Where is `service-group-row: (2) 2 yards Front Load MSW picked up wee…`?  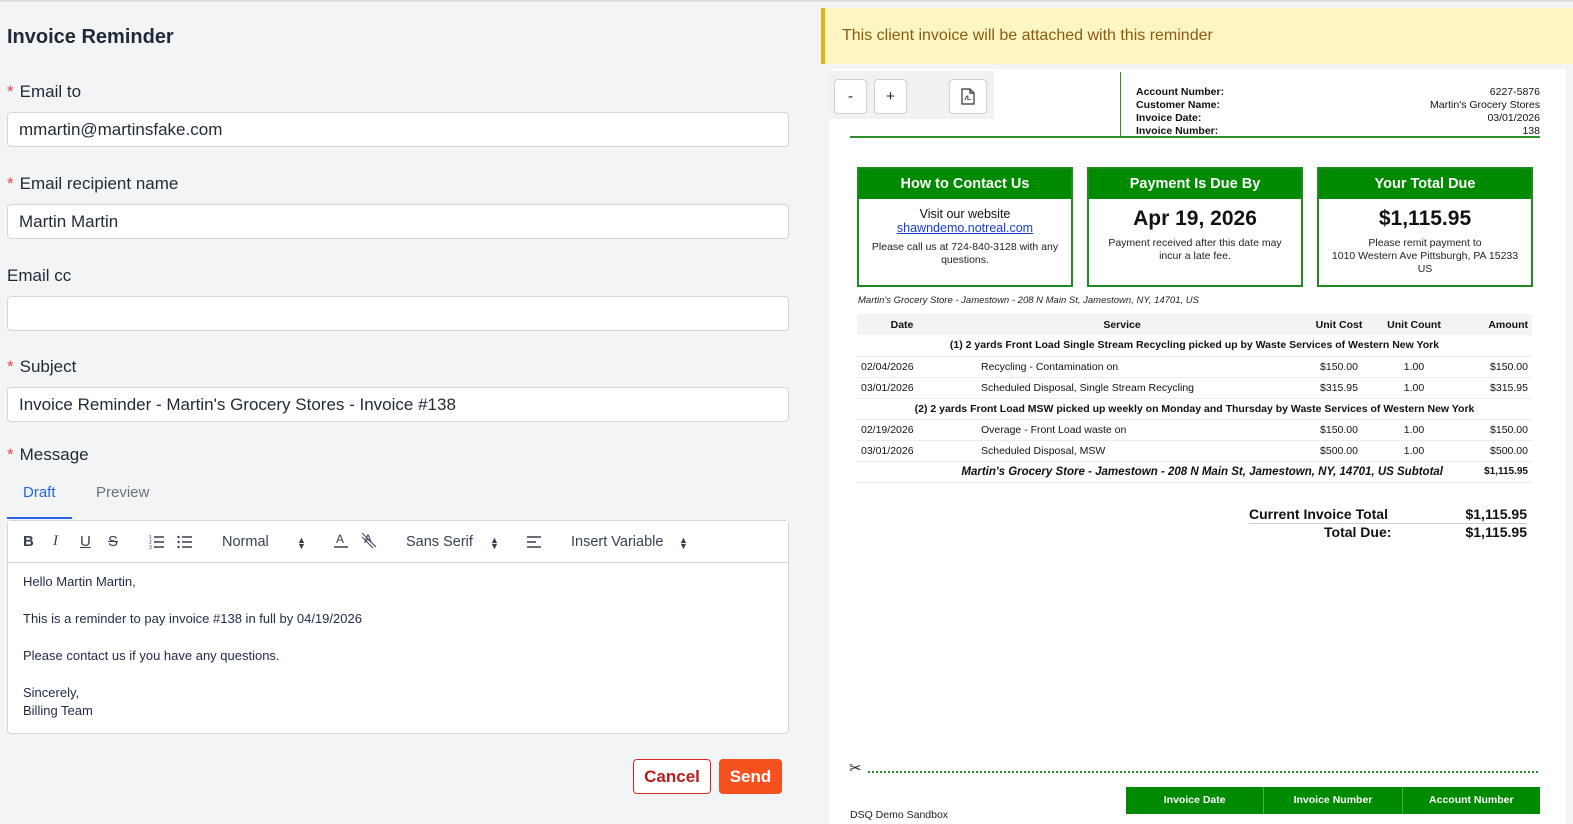
service-group-row: (2) 2 yards Front Load MSW picked up wee… is located at coordinates (1194, 409).